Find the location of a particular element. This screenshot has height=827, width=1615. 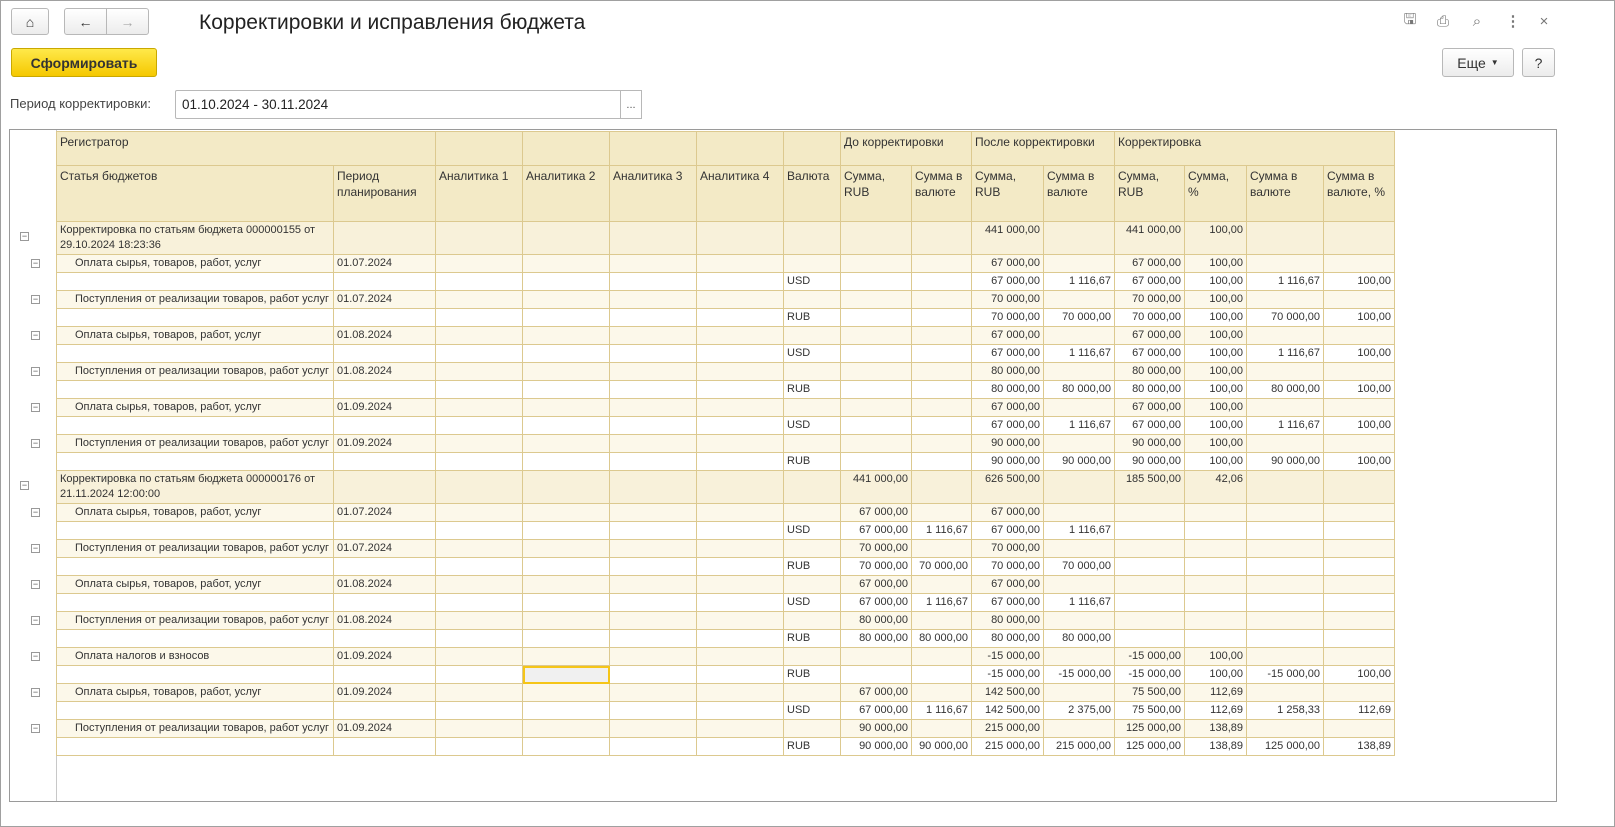

forward-button: → is located at coordinates (127, 21).